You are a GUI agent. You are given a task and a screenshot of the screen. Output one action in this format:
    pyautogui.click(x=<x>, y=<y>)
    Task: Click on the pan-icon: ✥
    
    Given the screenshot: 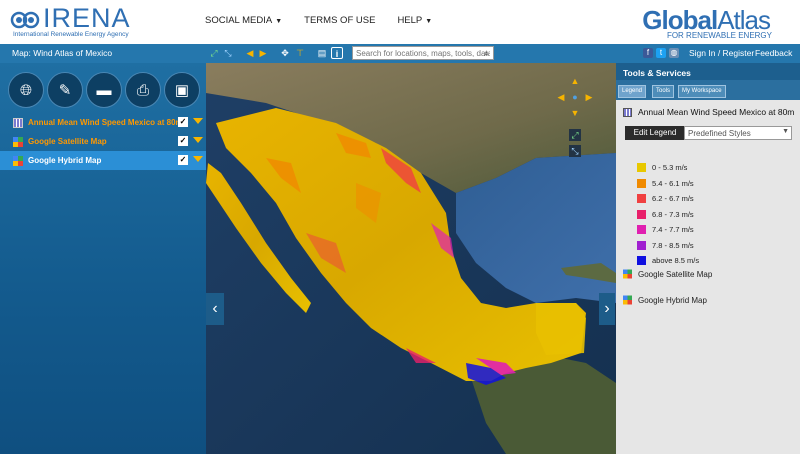 What is the action you would take?
    pyautogui.click(x=285, y=53)
    